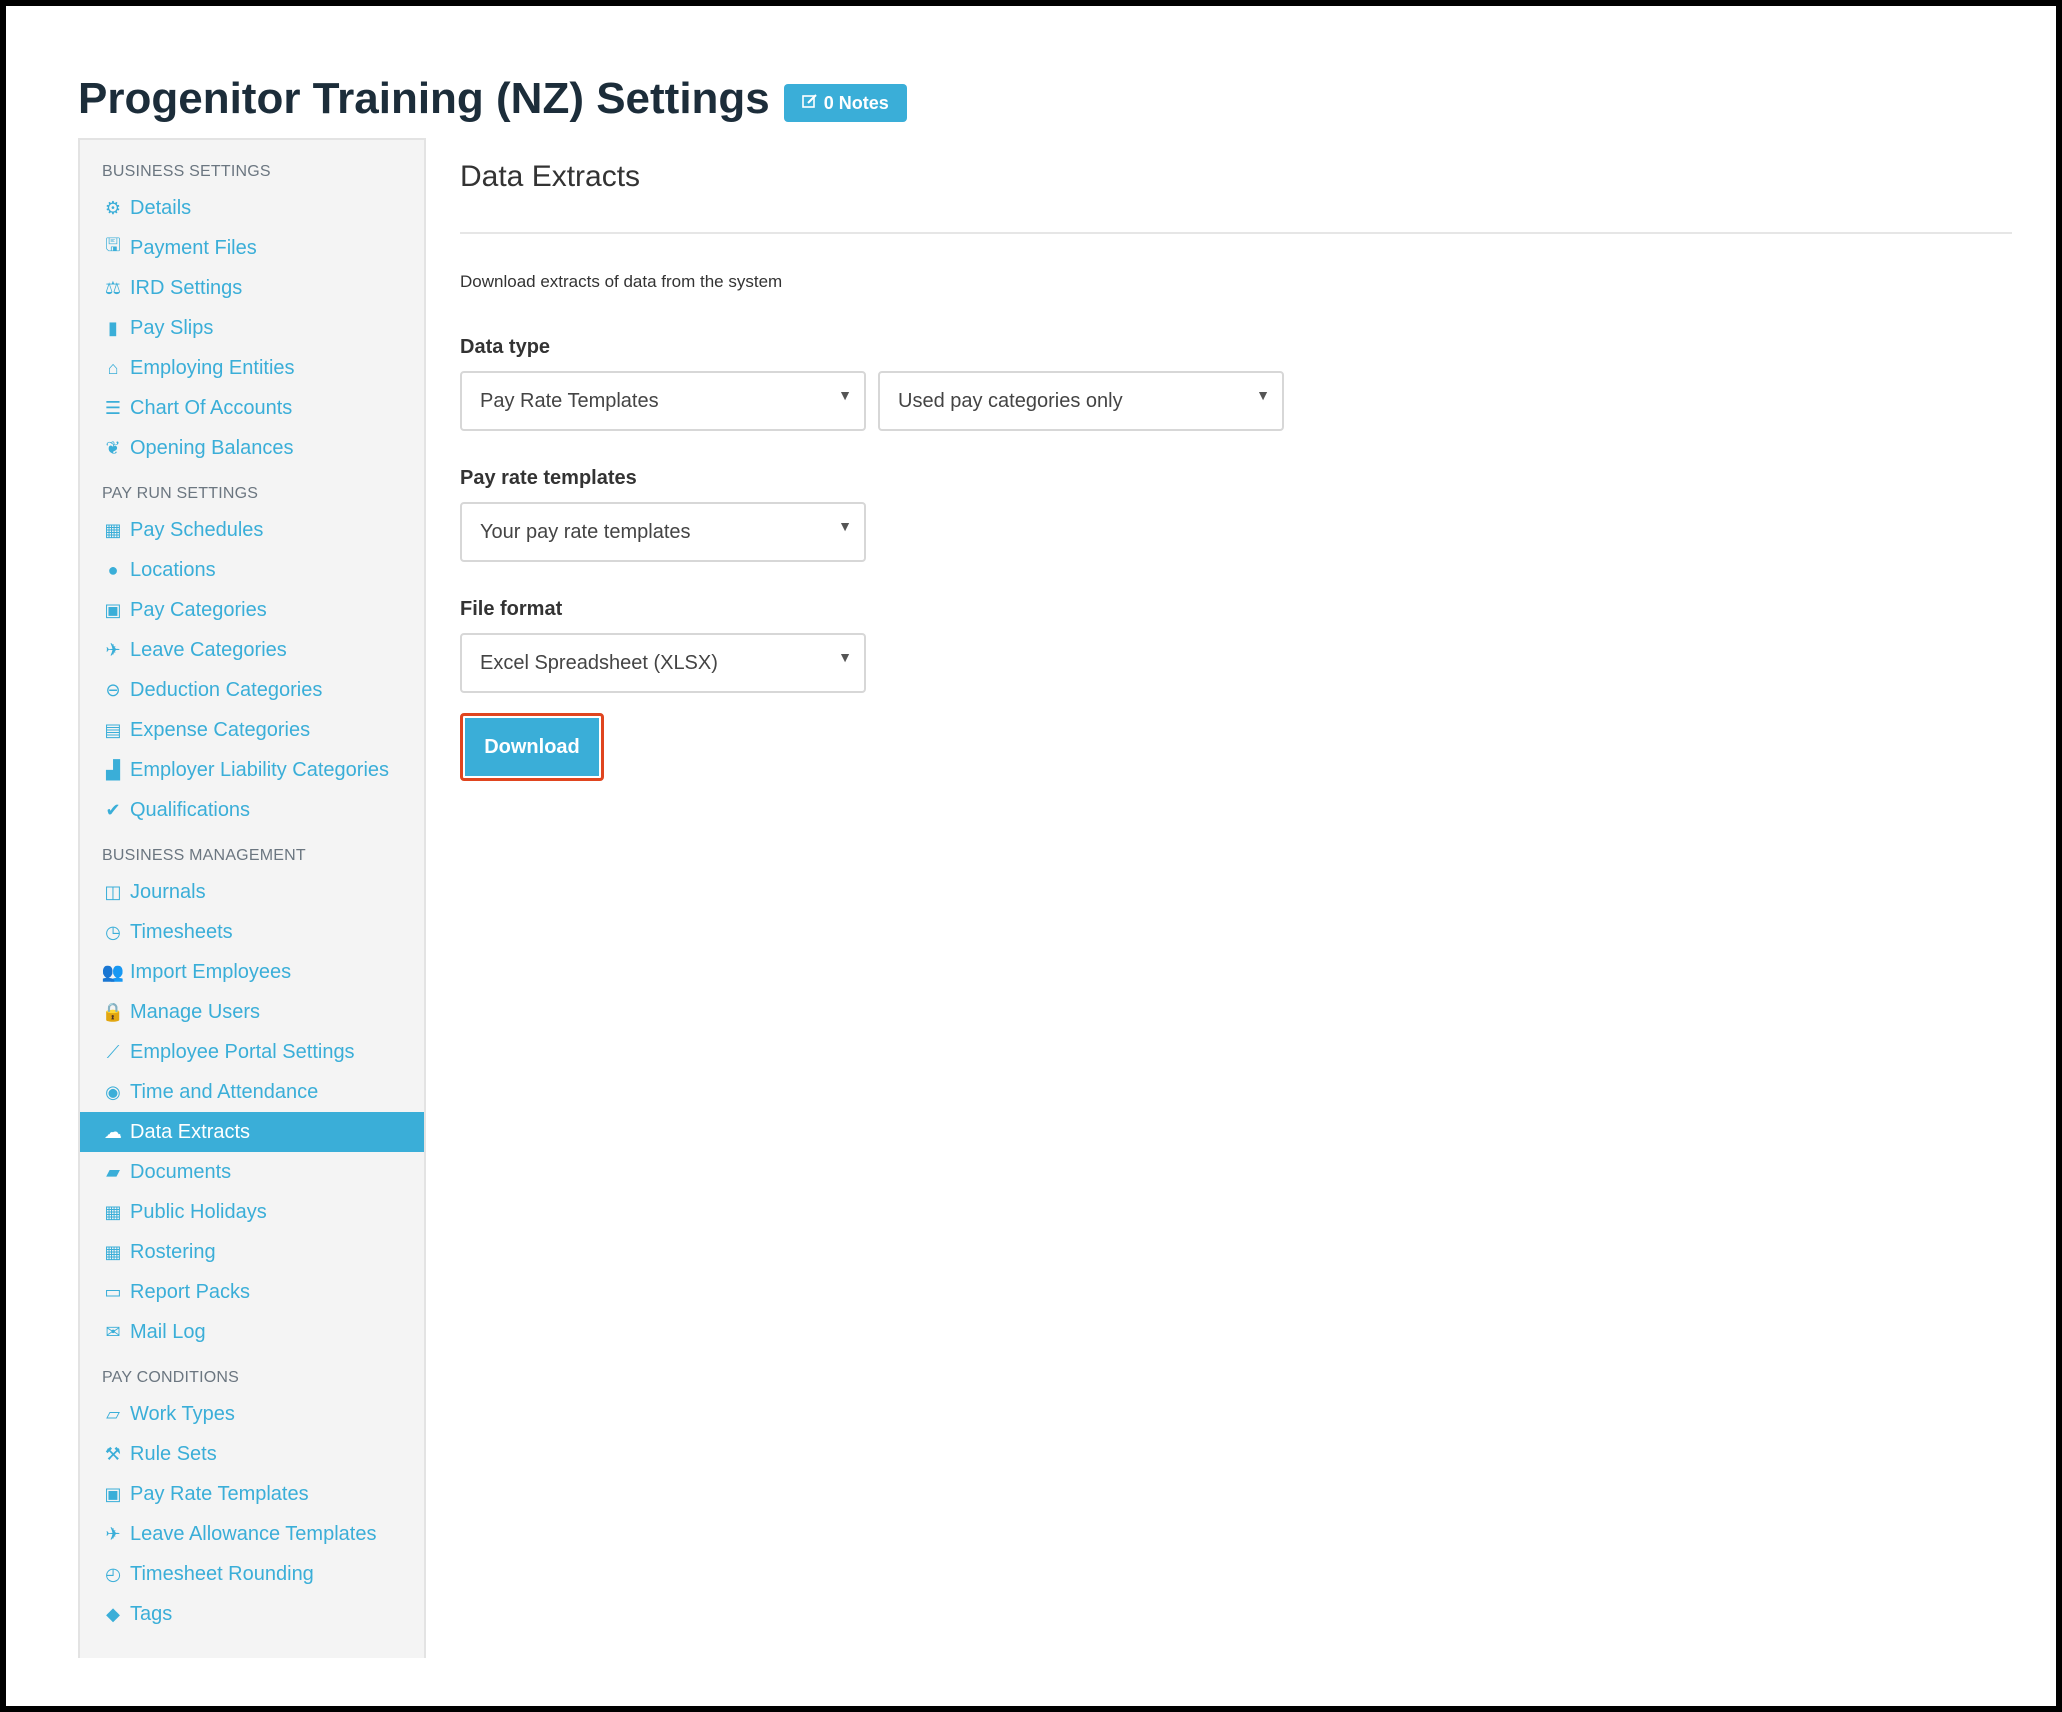 Image resolution: width=2062 pixels, height=1712 pixels. I want to click on sidebar-item-details: ⚙ Details, so click(252, 208).